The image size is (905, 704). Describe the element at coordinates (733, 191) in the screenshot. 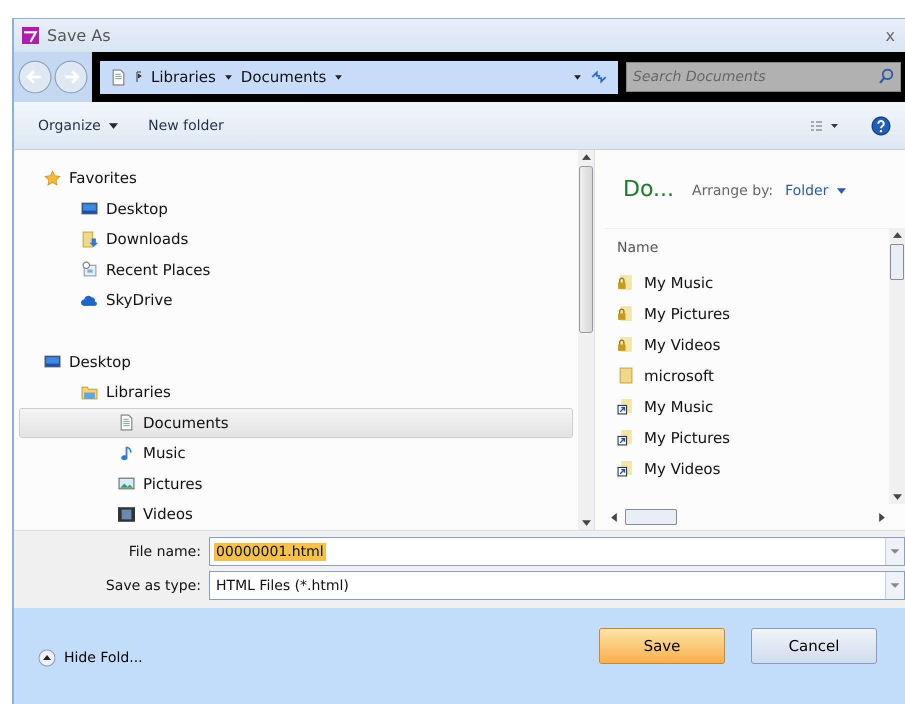

I see `arrange-label: Arrange by:` at that location.